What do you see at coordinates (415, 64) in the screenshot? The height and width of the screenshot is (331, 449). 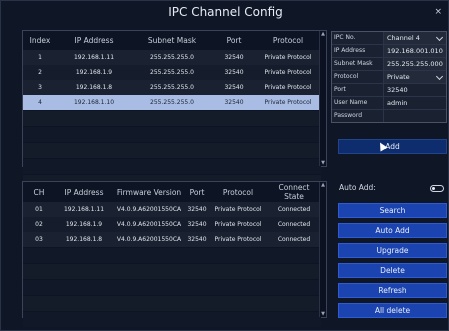 I see `subnet-mask-field: 255.255.255.000` at bounding box center [415, 64].